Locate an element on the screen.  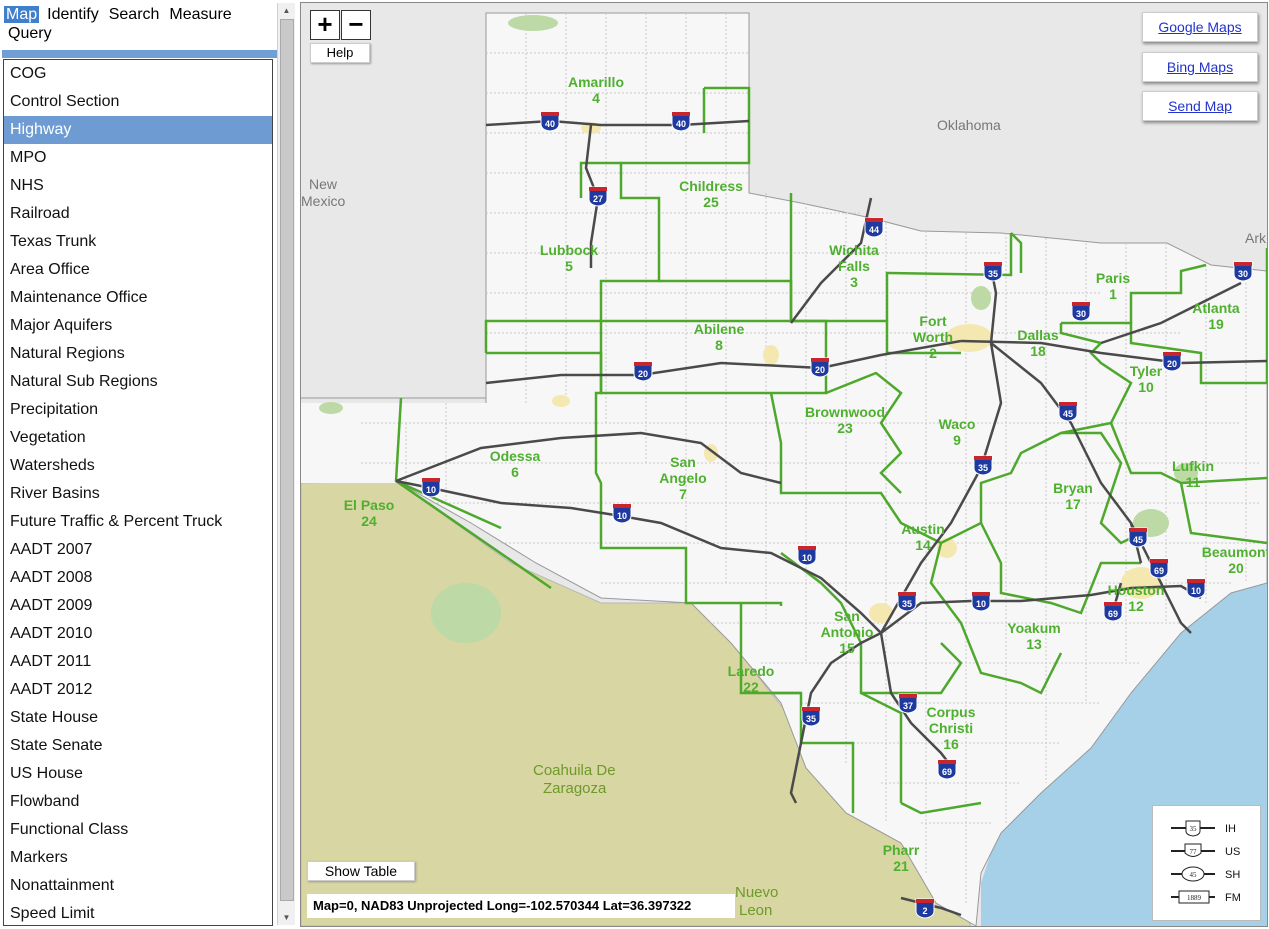
layer-item: Functional Class is located at coordinates (138, 830).